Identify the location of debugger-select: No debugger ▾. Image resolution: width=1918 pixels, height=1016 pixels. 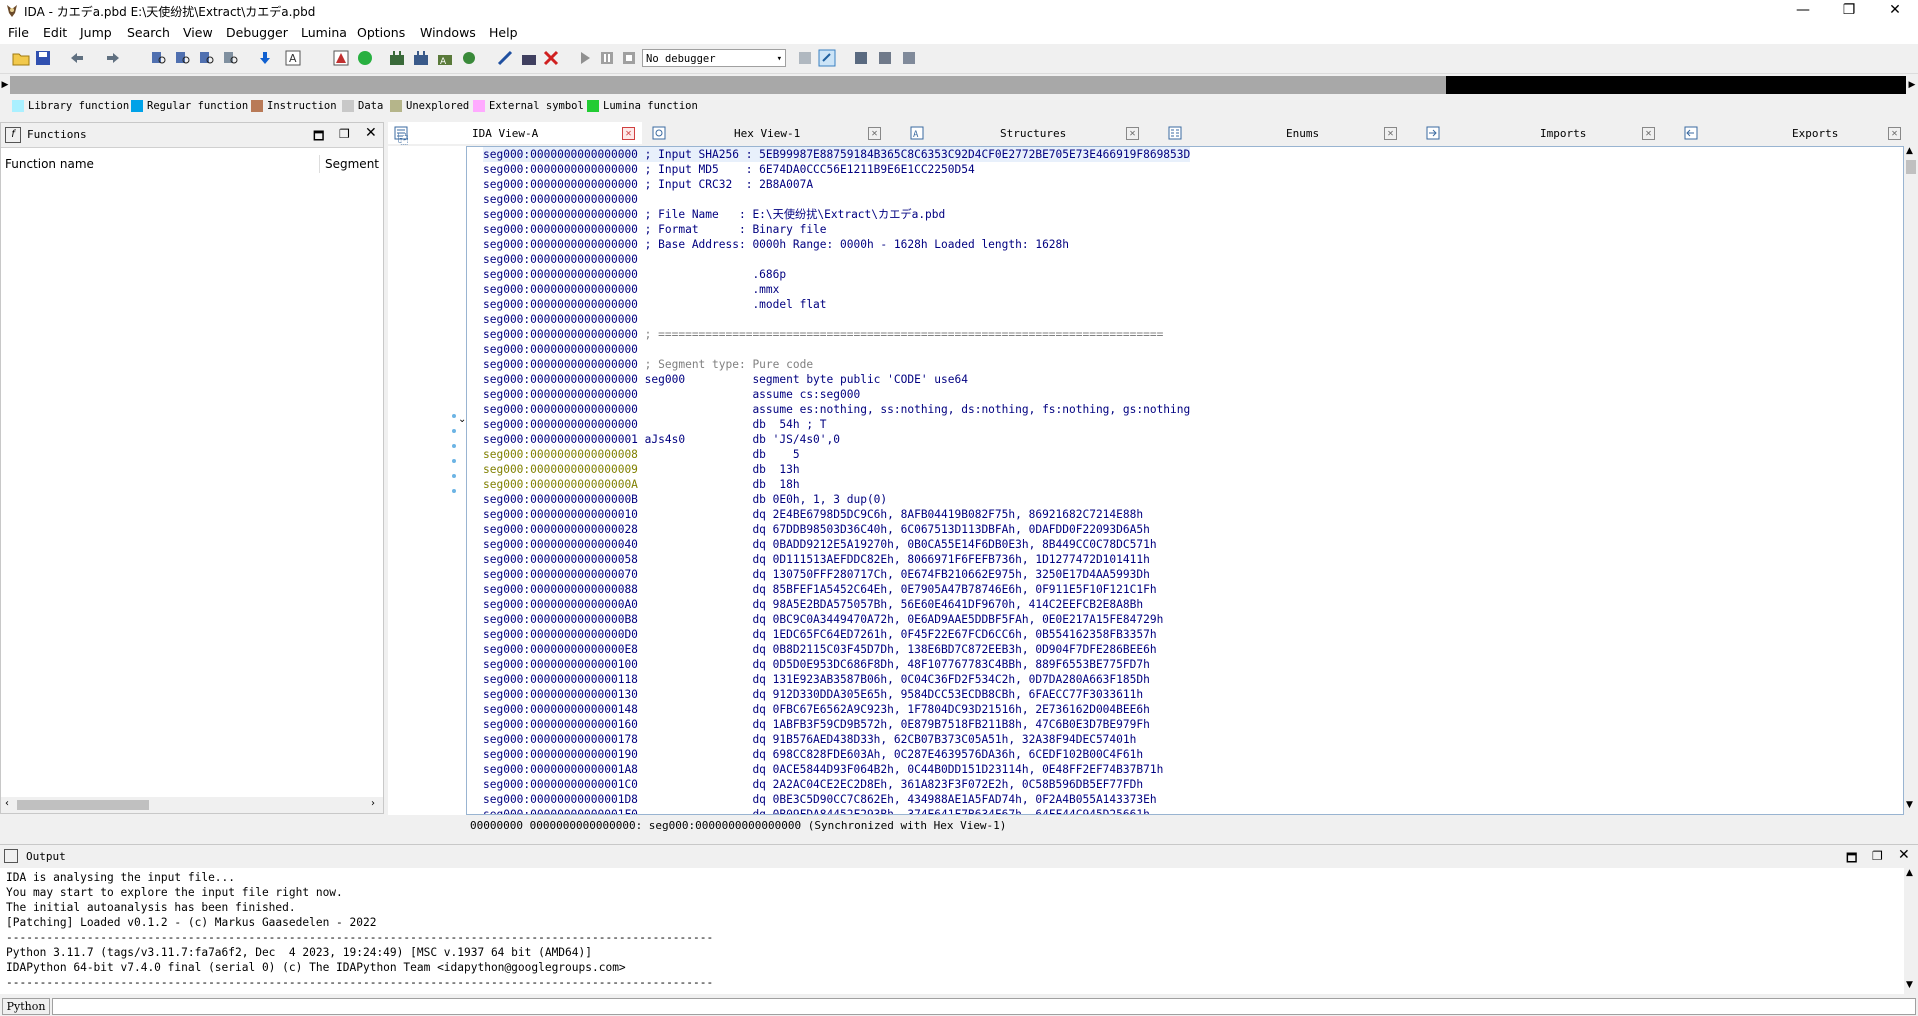
(714, 58).